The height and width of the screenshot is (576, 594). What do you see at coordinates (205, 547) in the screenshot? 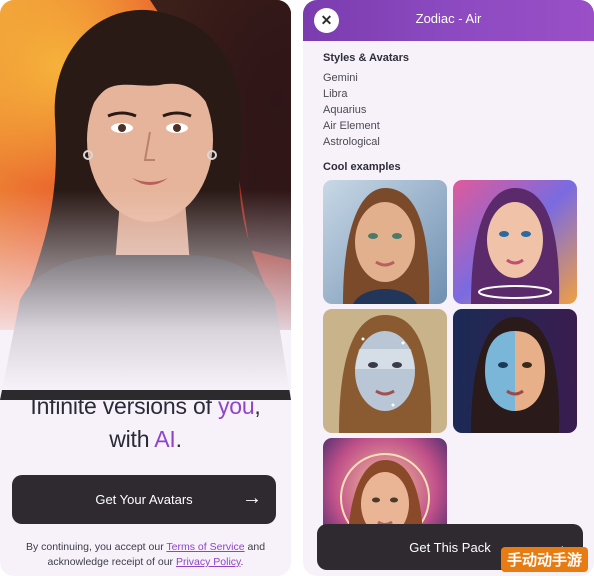
I see `terms-of-service-link: Terms of Service` at bounding box center [205, 547].